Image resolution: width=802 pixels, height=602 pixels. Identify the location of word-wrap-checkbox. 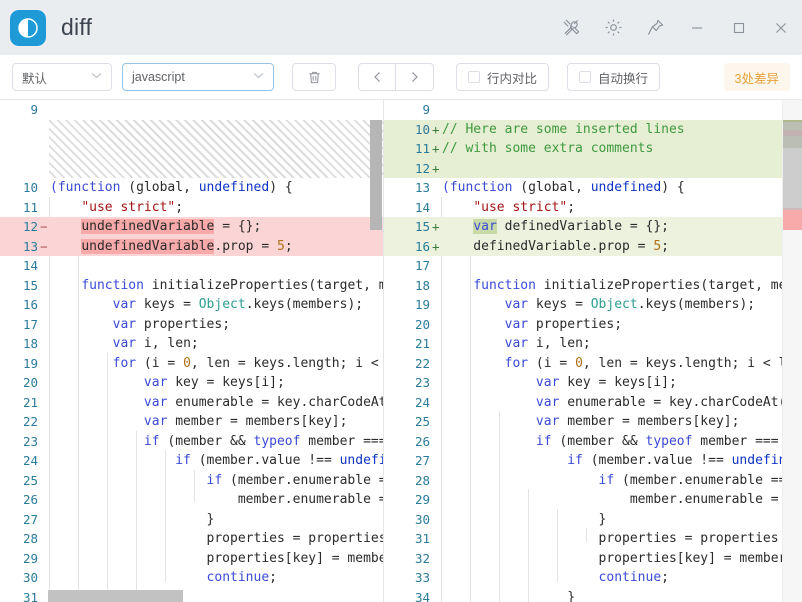
(585, 77).